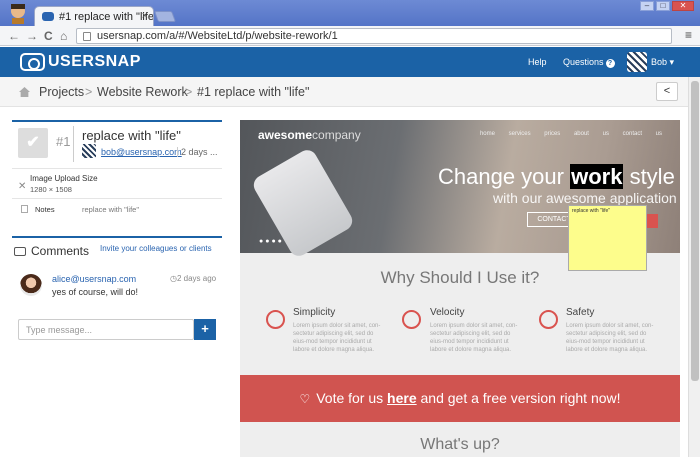 This screenshot has height=457, width=700. What do you see at coordinates (537, 62) in the screenshot?
I see `help-link: Help` at bounding box center [537, 62].